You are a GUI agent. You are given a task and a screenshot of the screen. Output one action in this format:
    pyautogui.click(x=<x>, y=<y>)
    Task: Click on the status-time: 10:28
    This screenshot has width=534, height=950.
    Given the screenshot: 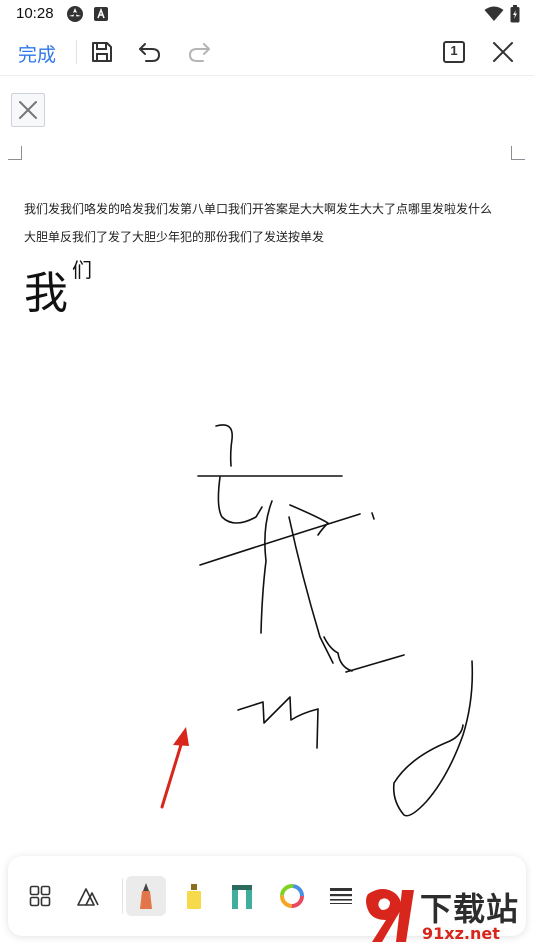 What is the action you would take?
    pyautogui.click(x=35, y=13)
    